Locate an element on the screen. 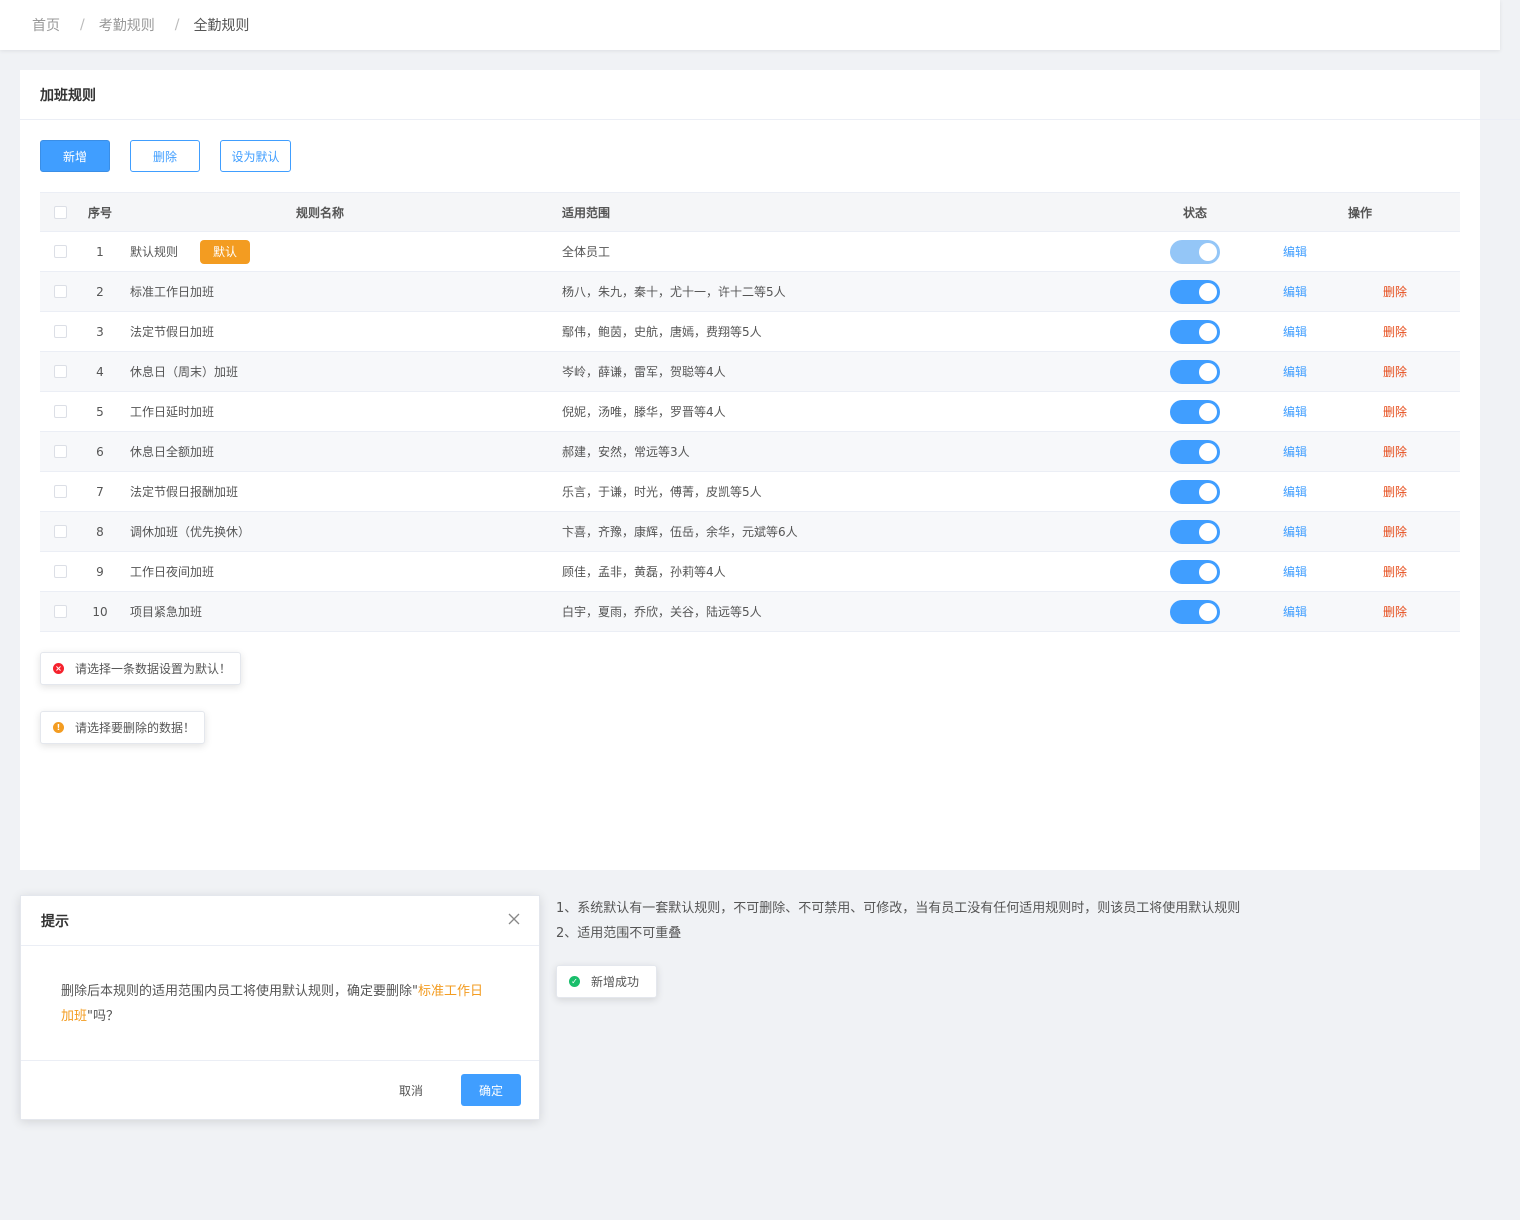 The width and height of the screenshot is (1520, 1220). row-index: 7 is located at coordinates (100, 491).